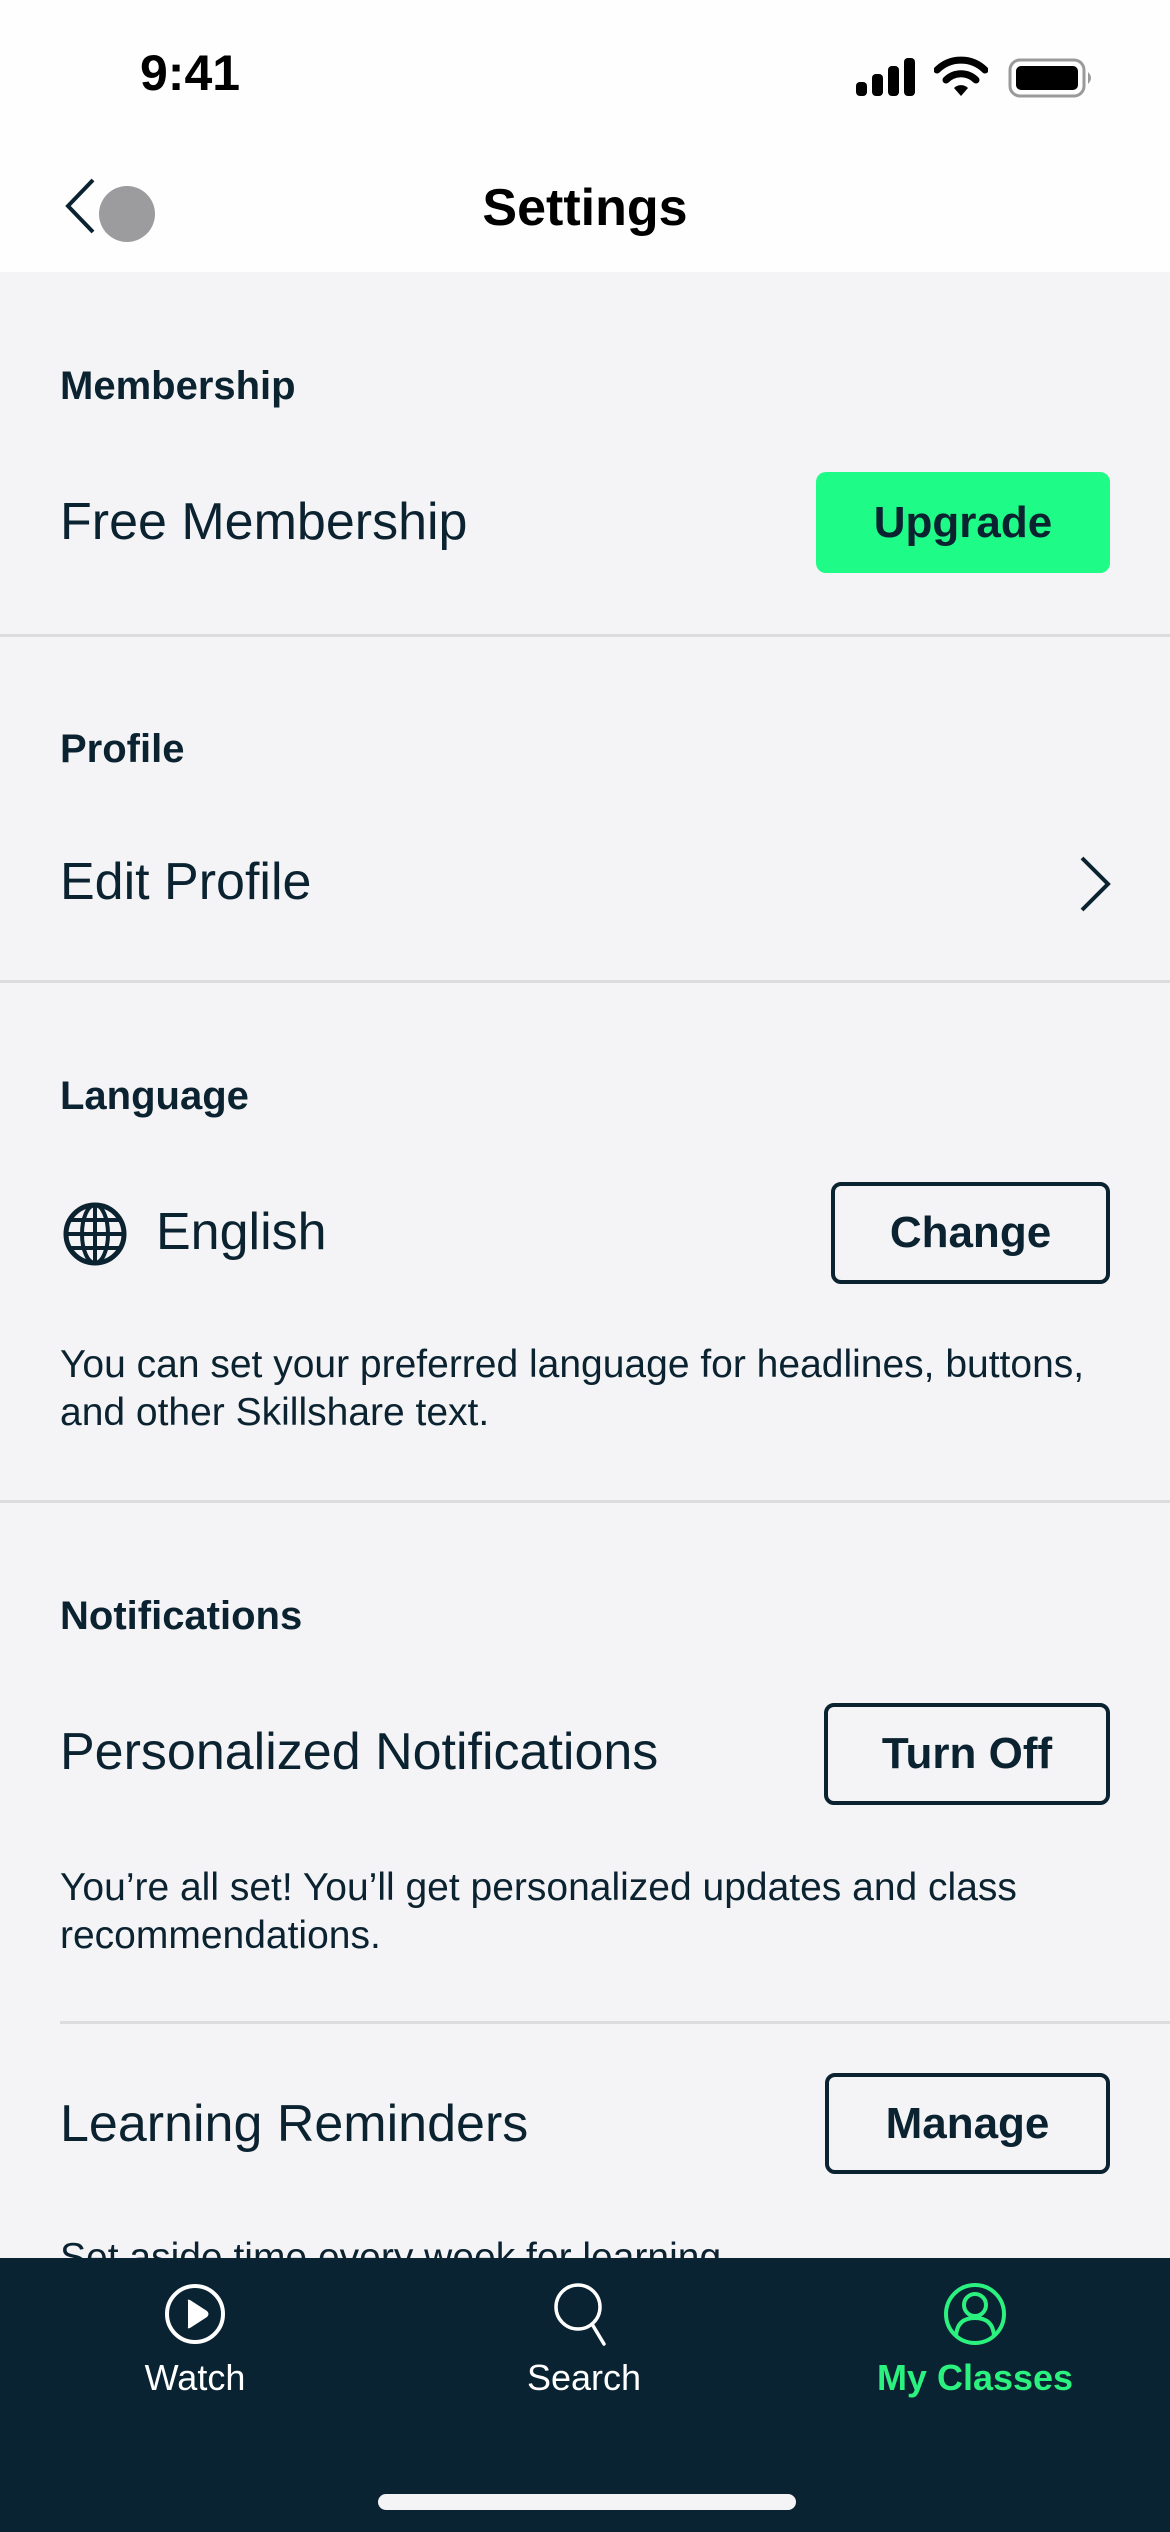 The height and width of the screenshot is (2532, 1170). I want to click on tab-my-classes: My Classes, so click(975, 2340).